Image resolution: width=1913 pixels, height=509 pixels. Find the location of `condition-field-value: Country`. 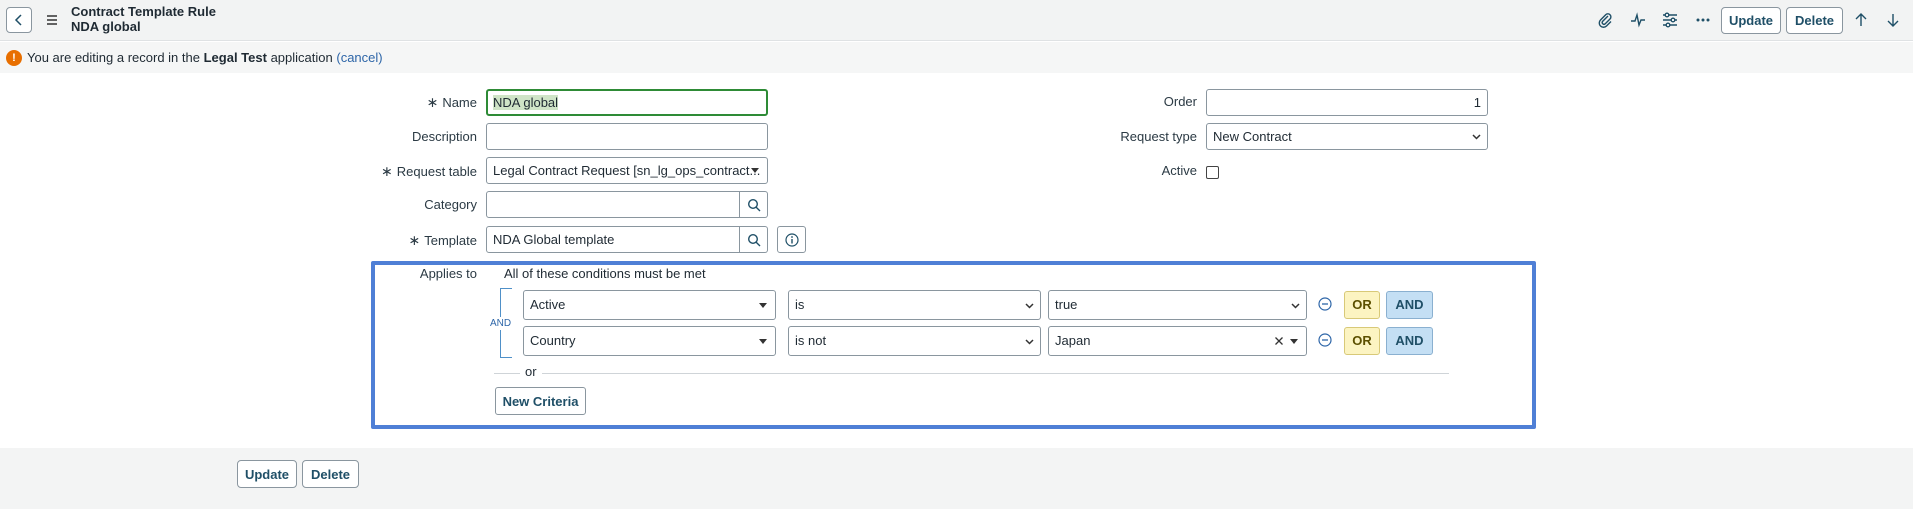

condition-field-value: Country is located at coordinates (553, 340).